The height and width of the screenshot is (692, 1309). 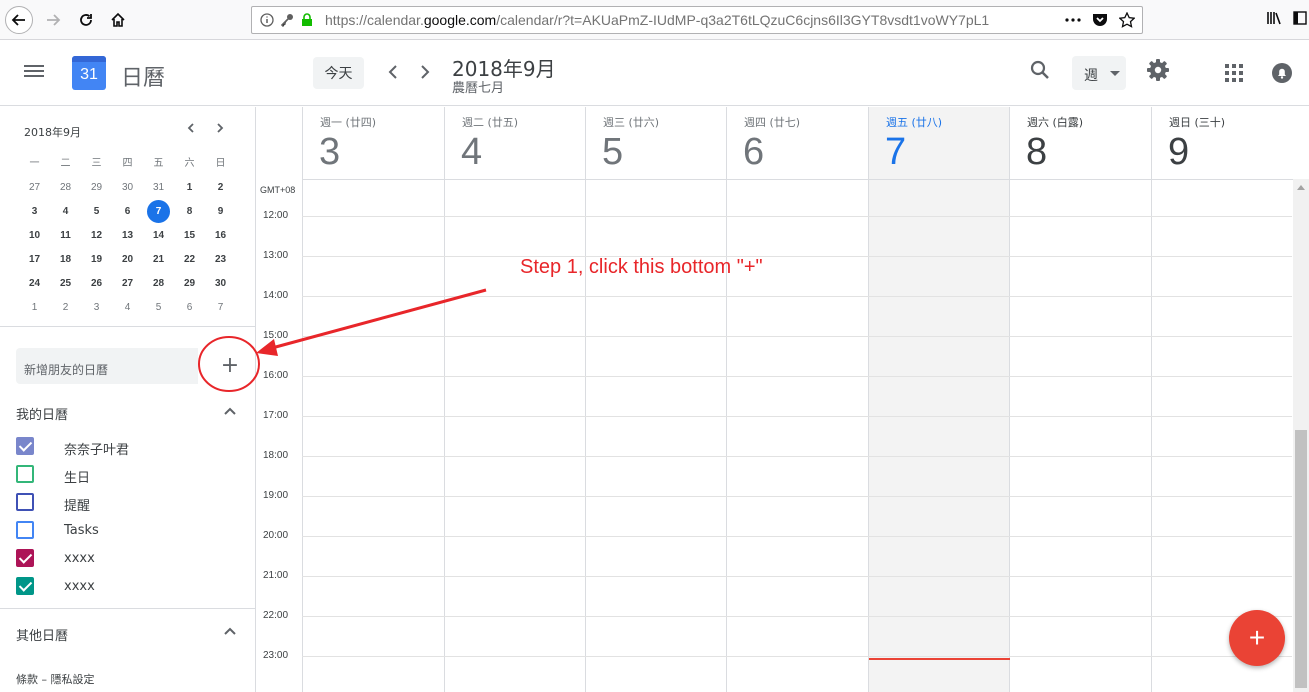 I want to click on lock-icon, so click(x=307, y=20).